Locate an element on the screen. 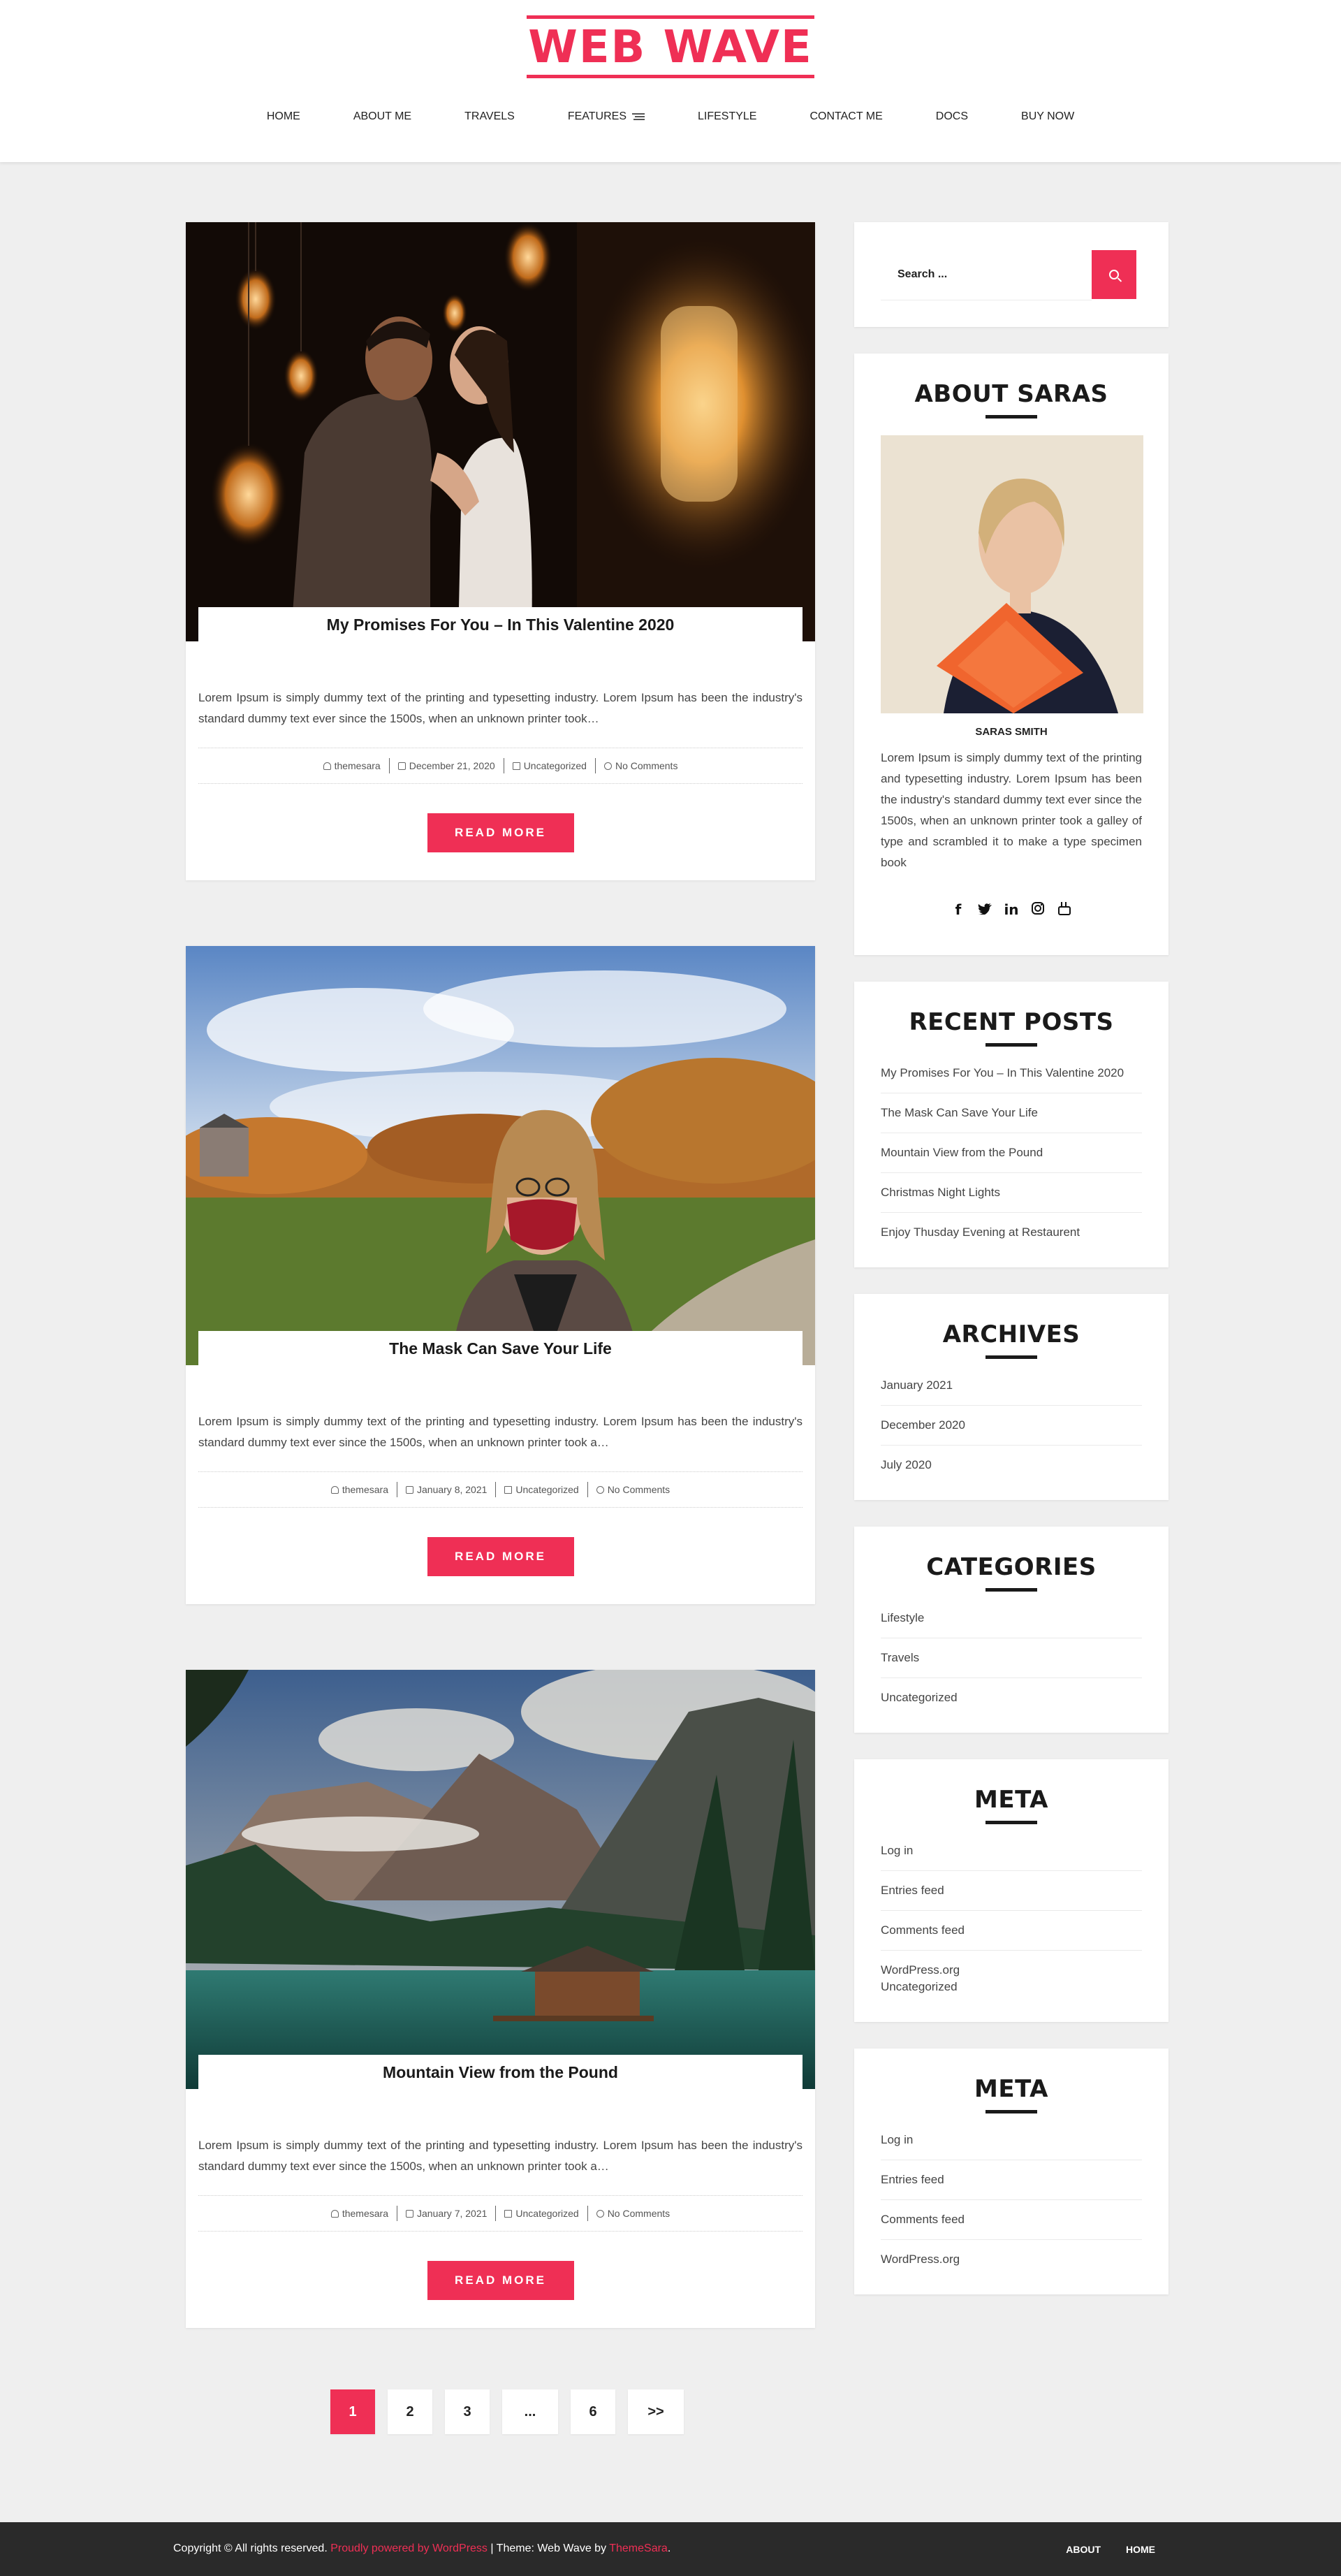 The height and width of the screenshot is (2576, 1341). category-link: Lifestyle is located at coordinates (903, 1617).